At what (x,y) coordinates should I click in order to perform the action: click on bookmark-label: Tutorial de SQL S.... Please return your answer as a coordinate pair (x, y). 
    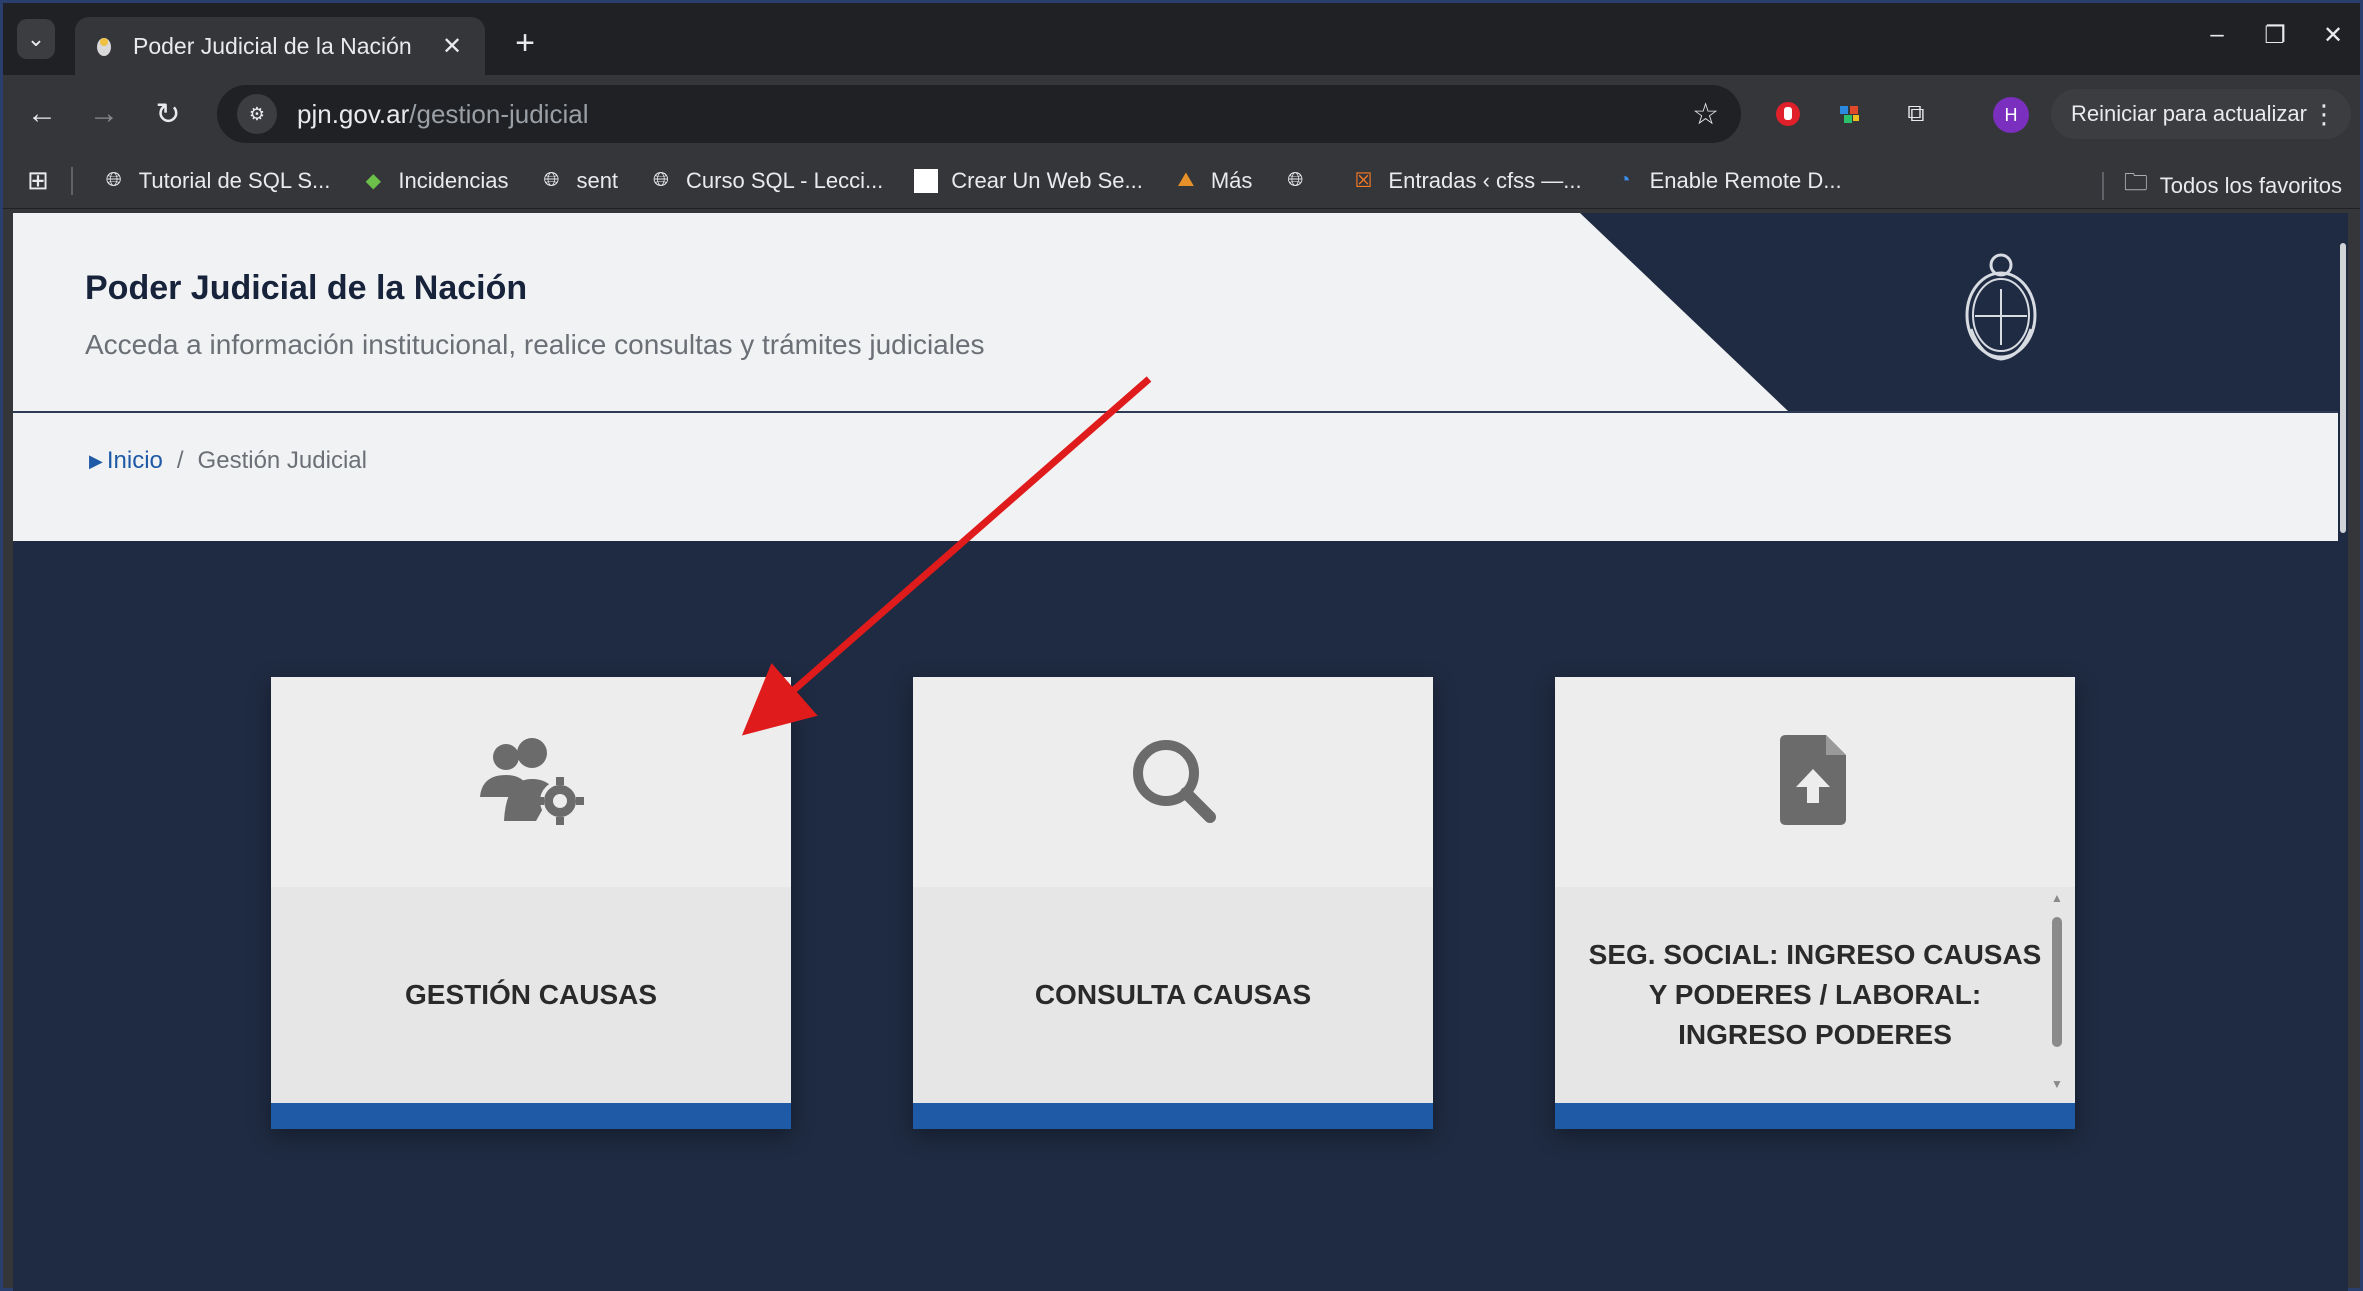
    Looking at the image, I should click on (234, 180).